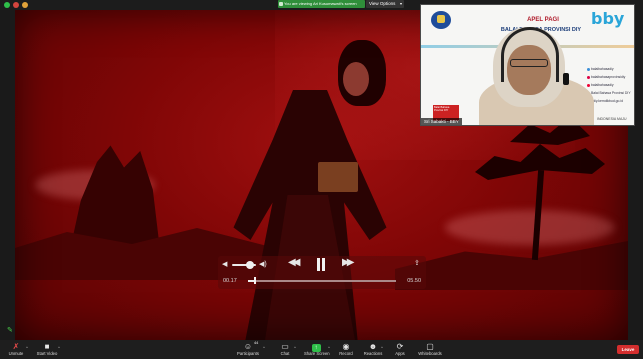 The image size is (643, 359). I want to click on chevron-down-icon: ▾, so click(400, 3).